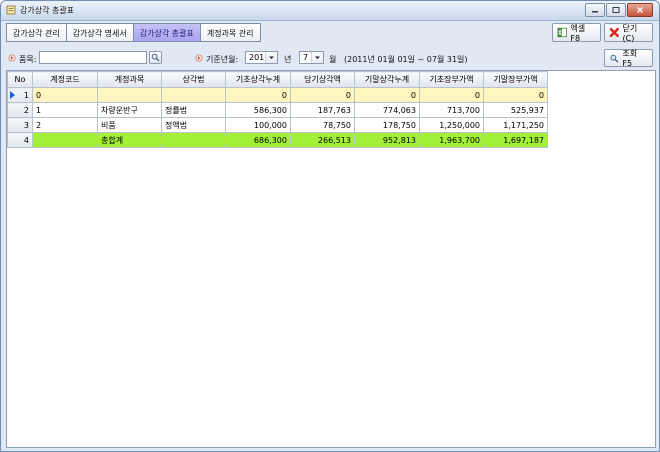 The image size is (660, 452). I want to click on close-icon, so click(640, 10).